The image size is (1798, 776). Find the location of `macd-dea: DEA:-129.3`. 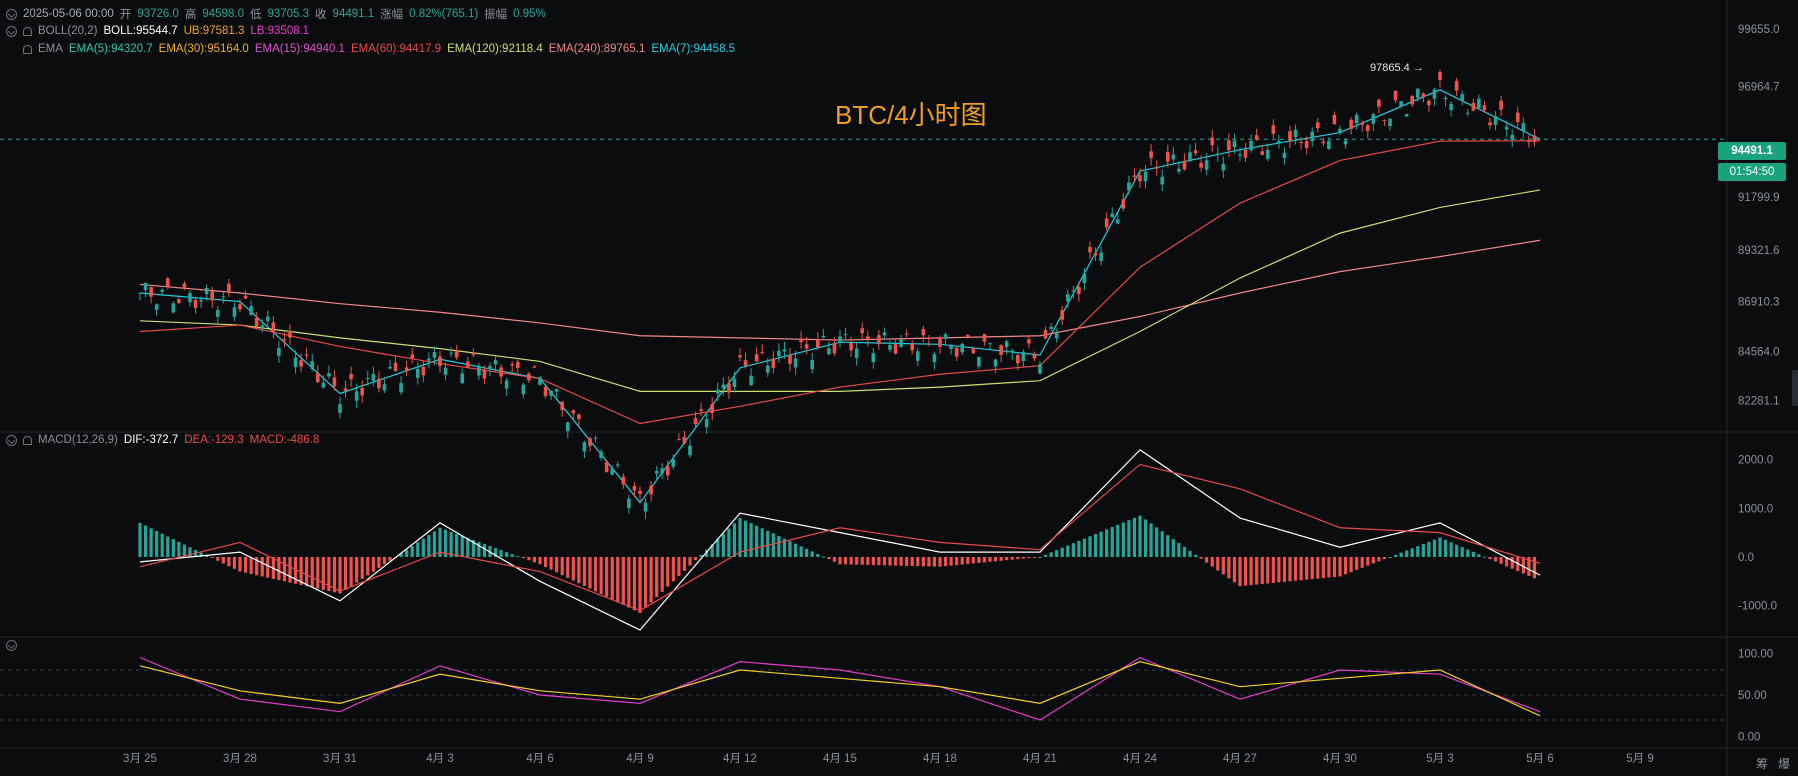

macd-dea: DEA:-129.3 is located at coordinates (214, 440).